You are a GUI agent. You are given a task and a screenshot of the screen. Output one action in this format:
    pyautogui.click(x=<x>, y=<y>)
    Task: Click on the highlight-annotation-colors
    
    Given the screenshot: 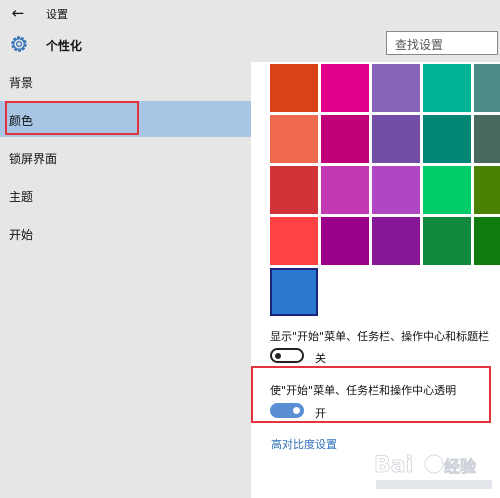 What is the action you would take?
    pyautogui.click(x=72, y=118)
    